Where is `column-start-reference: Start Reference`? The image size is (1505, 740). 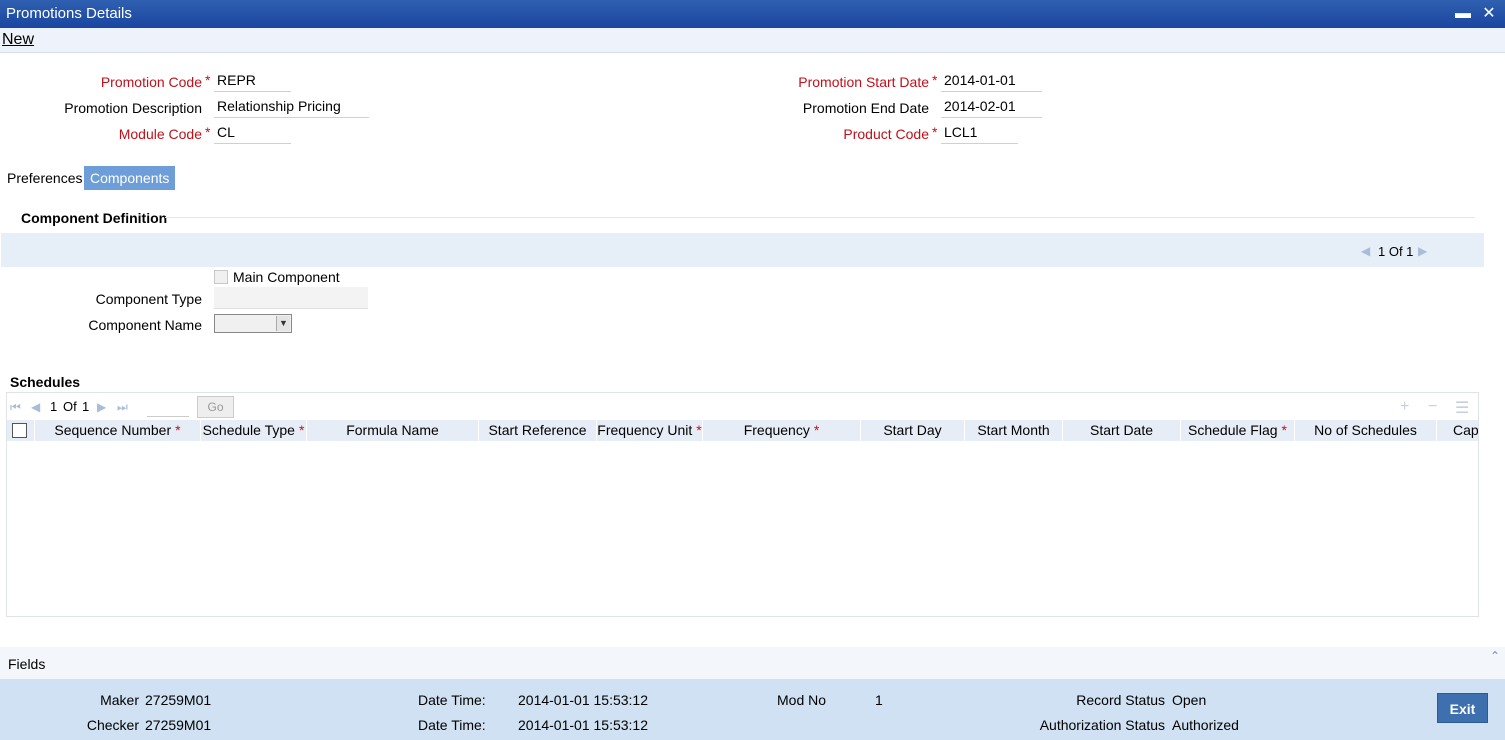
column-start-reference: Start Reference is located at coordinates (538, 430).